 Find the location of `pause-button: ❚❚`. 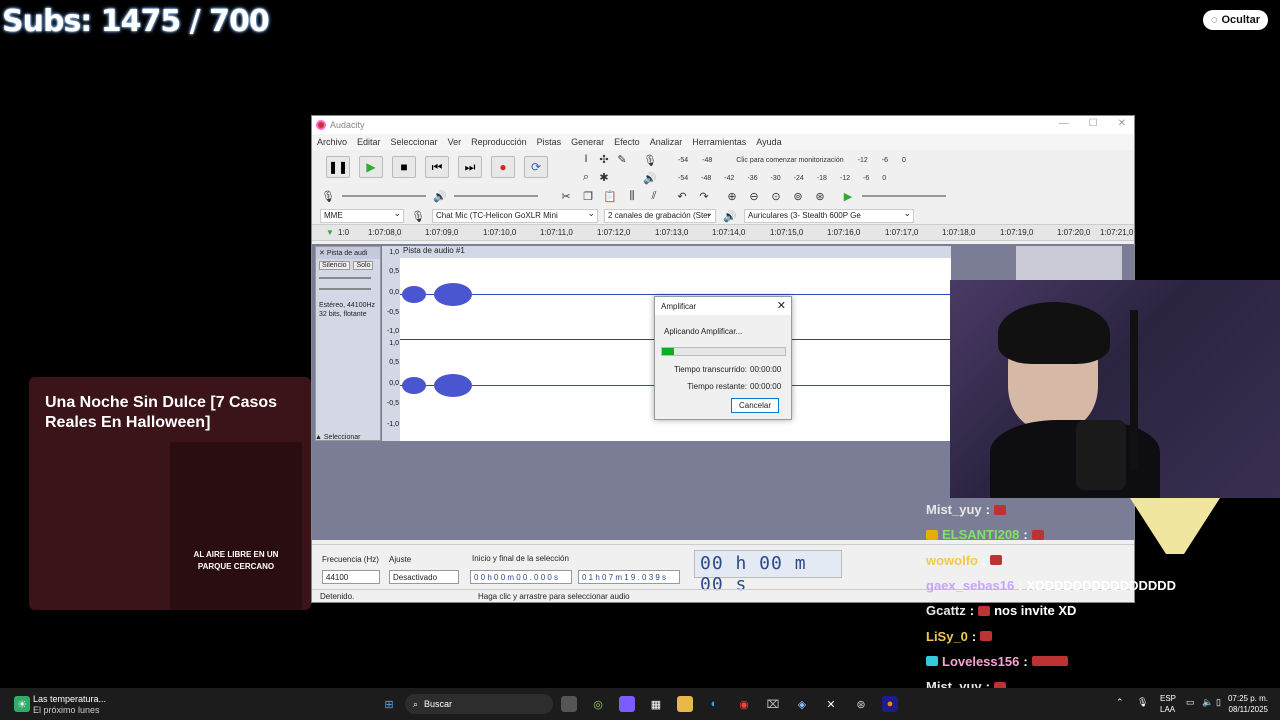

pause-button: ❚❚ is located at coordinates (338, 167).